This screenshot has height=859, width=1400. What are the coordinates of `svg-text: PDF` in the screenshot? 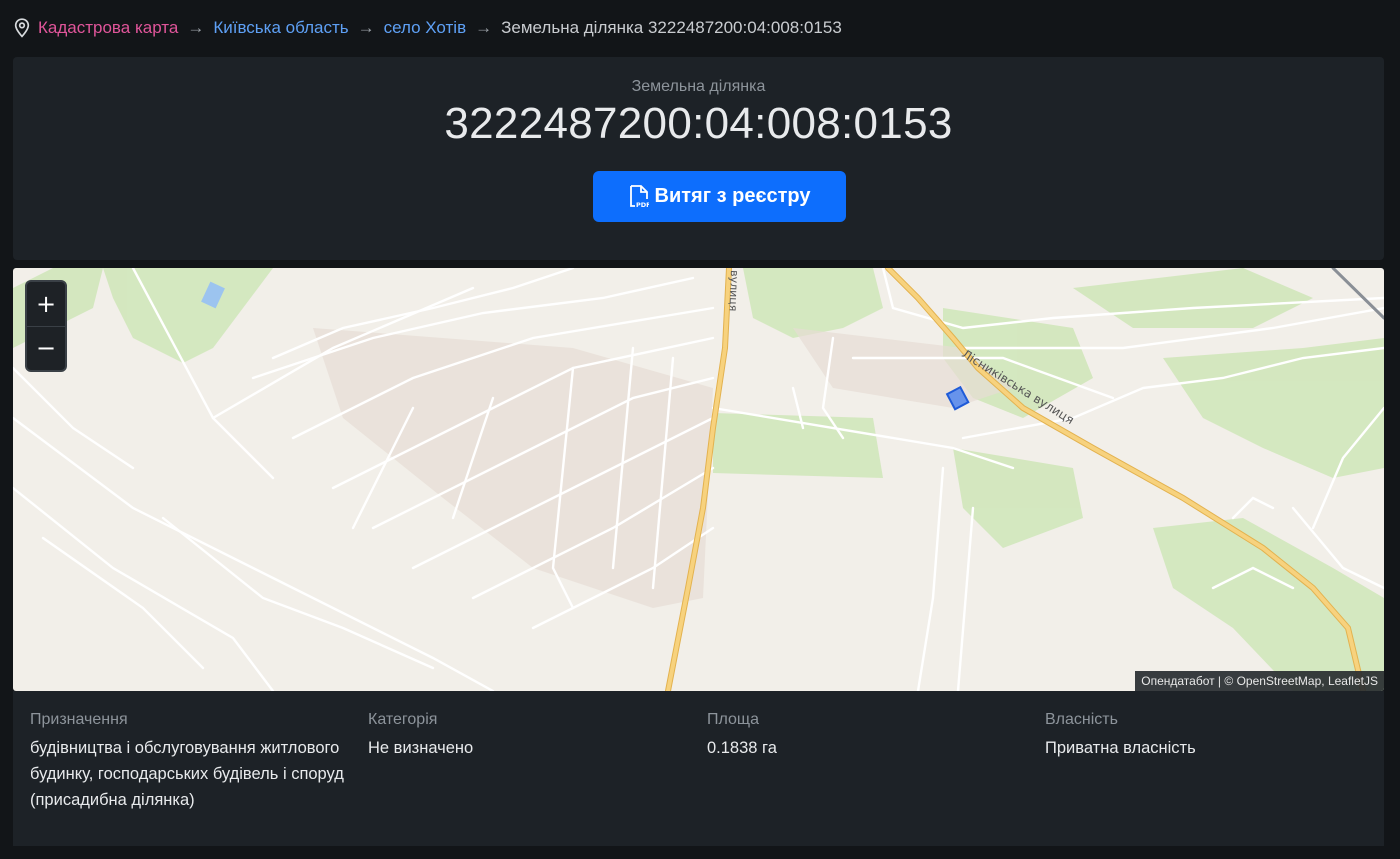 It's located at (642, 205).